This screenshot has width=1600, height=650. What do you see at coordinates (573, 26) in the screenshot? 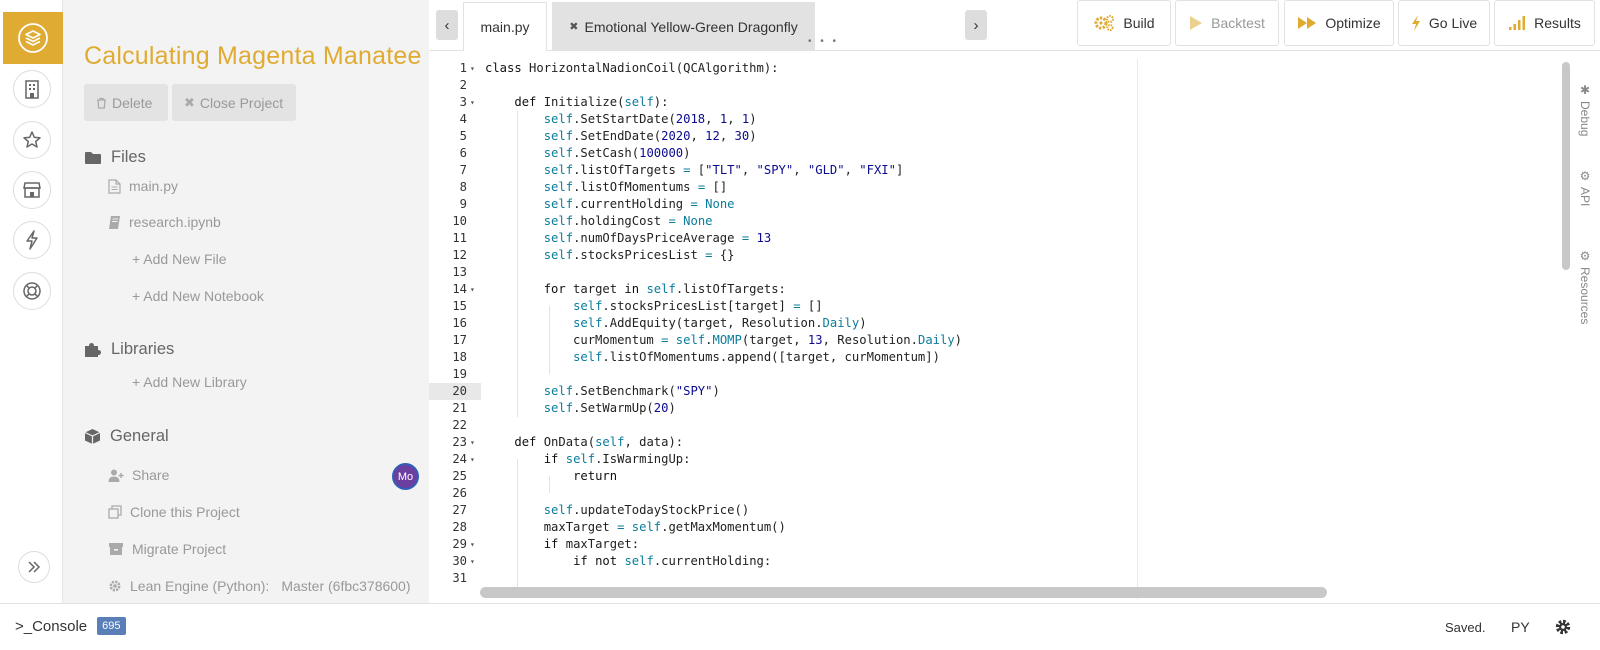
I see `close-tab-icon: ✖` at bounding box center [573, 26].